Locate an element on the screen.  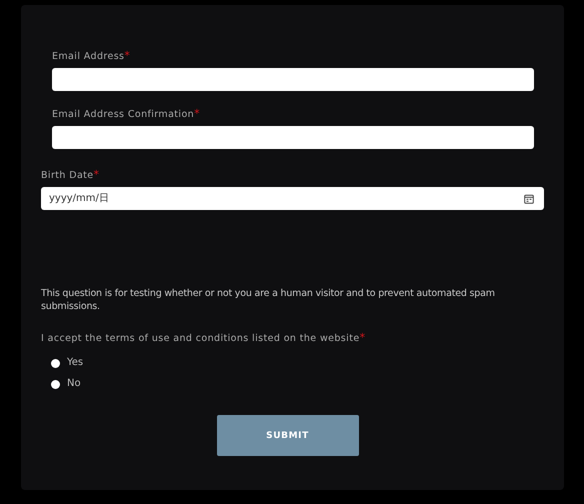
option-label: No is located at coordinates (74, 383).